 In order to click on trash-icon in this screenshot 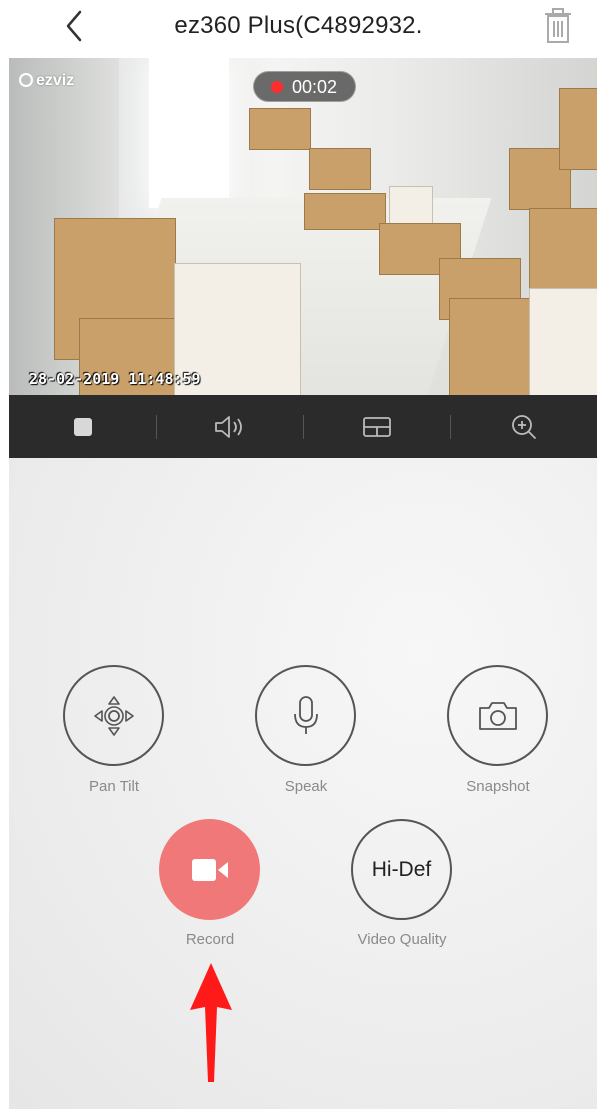, I will do `click(558, 25)`.